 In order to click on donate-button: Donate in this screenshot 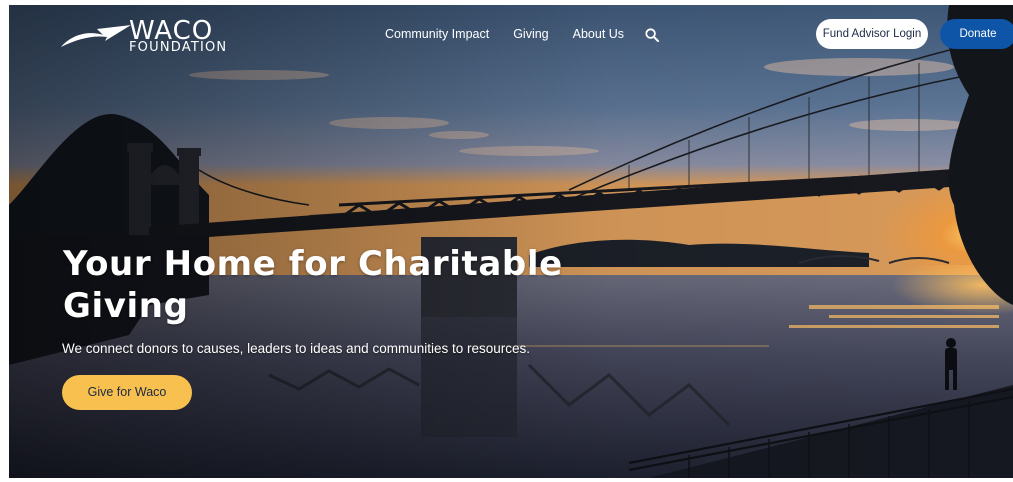, I will do `click(976, 34)`.